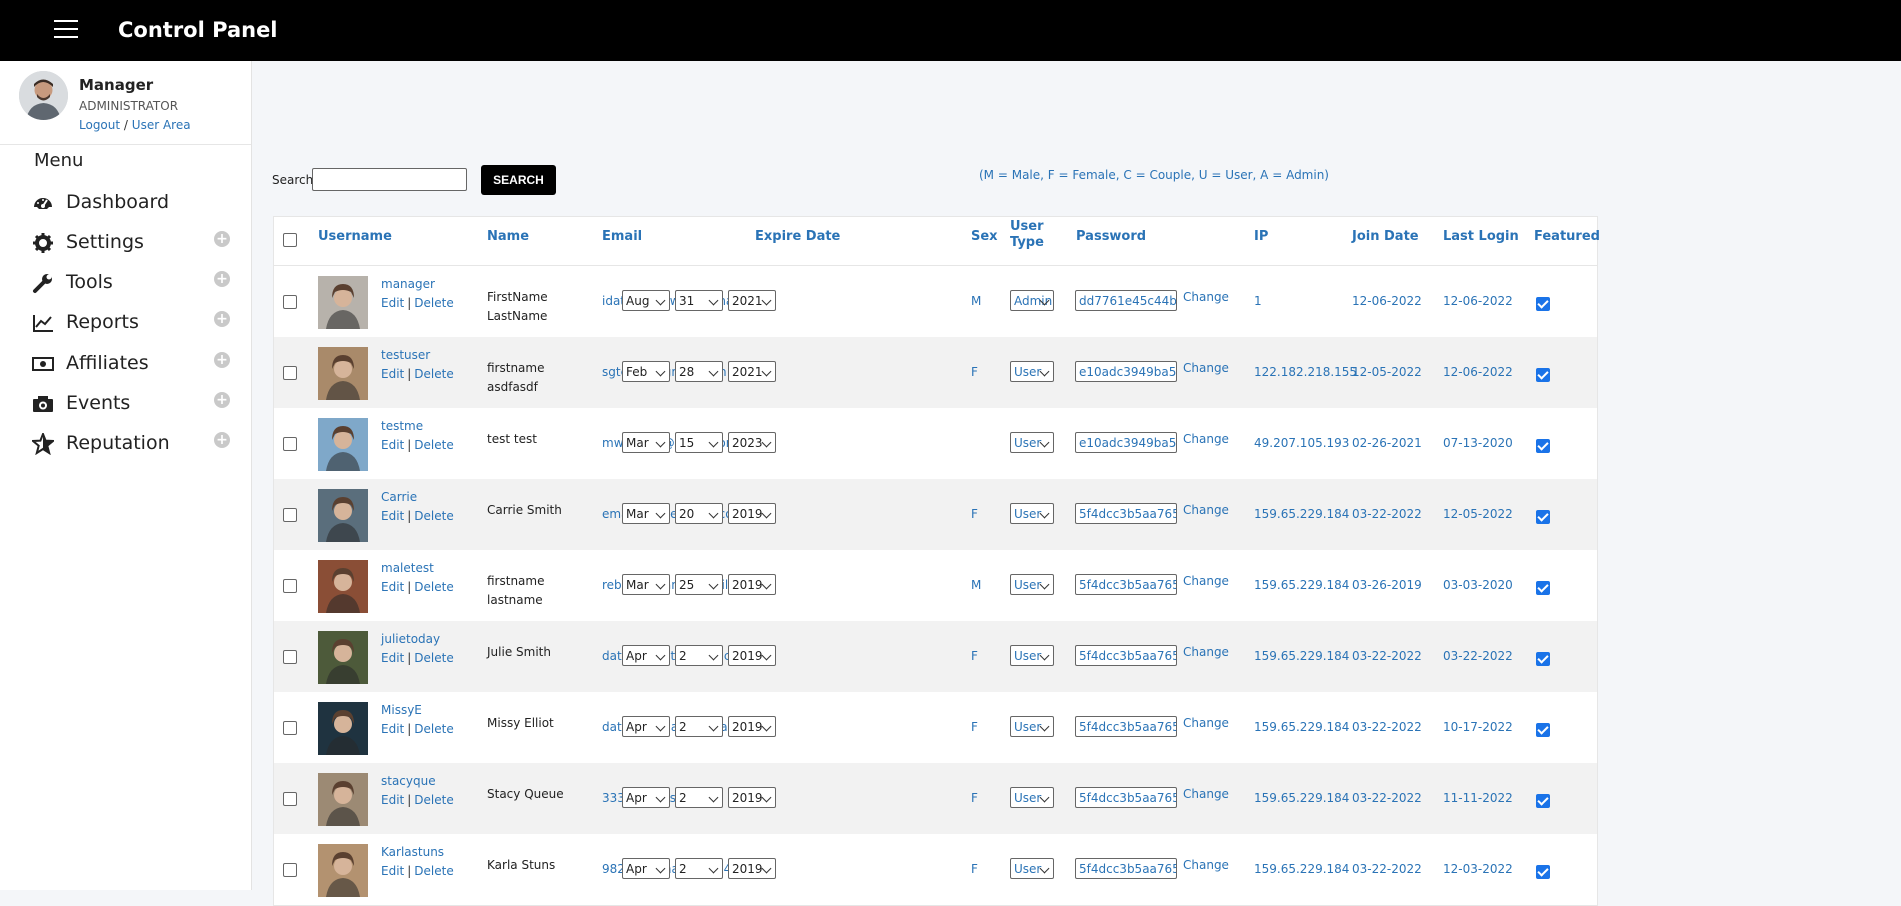 The height and width of the screenshot is (906, 1901). Describe the element at coordinates (389, 179) in the screenshot. I see `search-input` at that location.